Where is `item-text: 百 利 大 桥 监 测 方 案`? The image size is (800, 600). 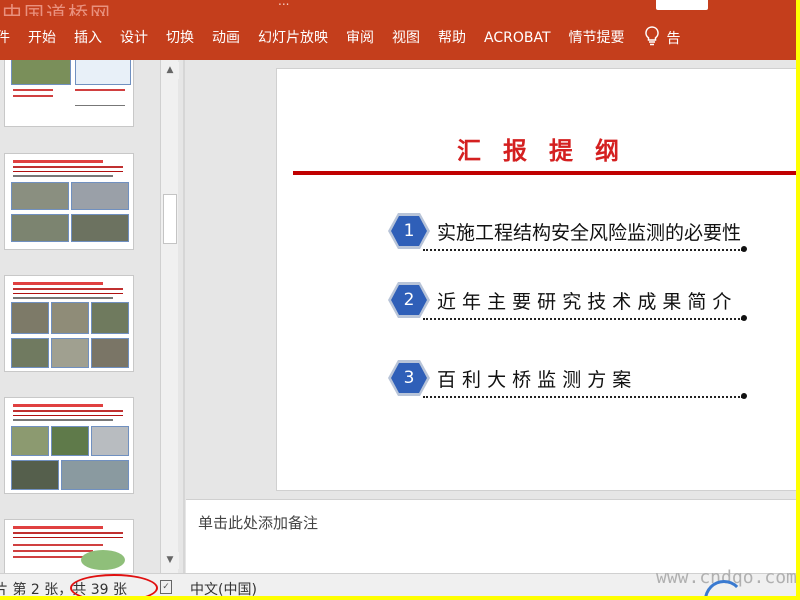 item-text: 百 利 大 桥 监 测 方 案 is located at coordinates (534, 380).